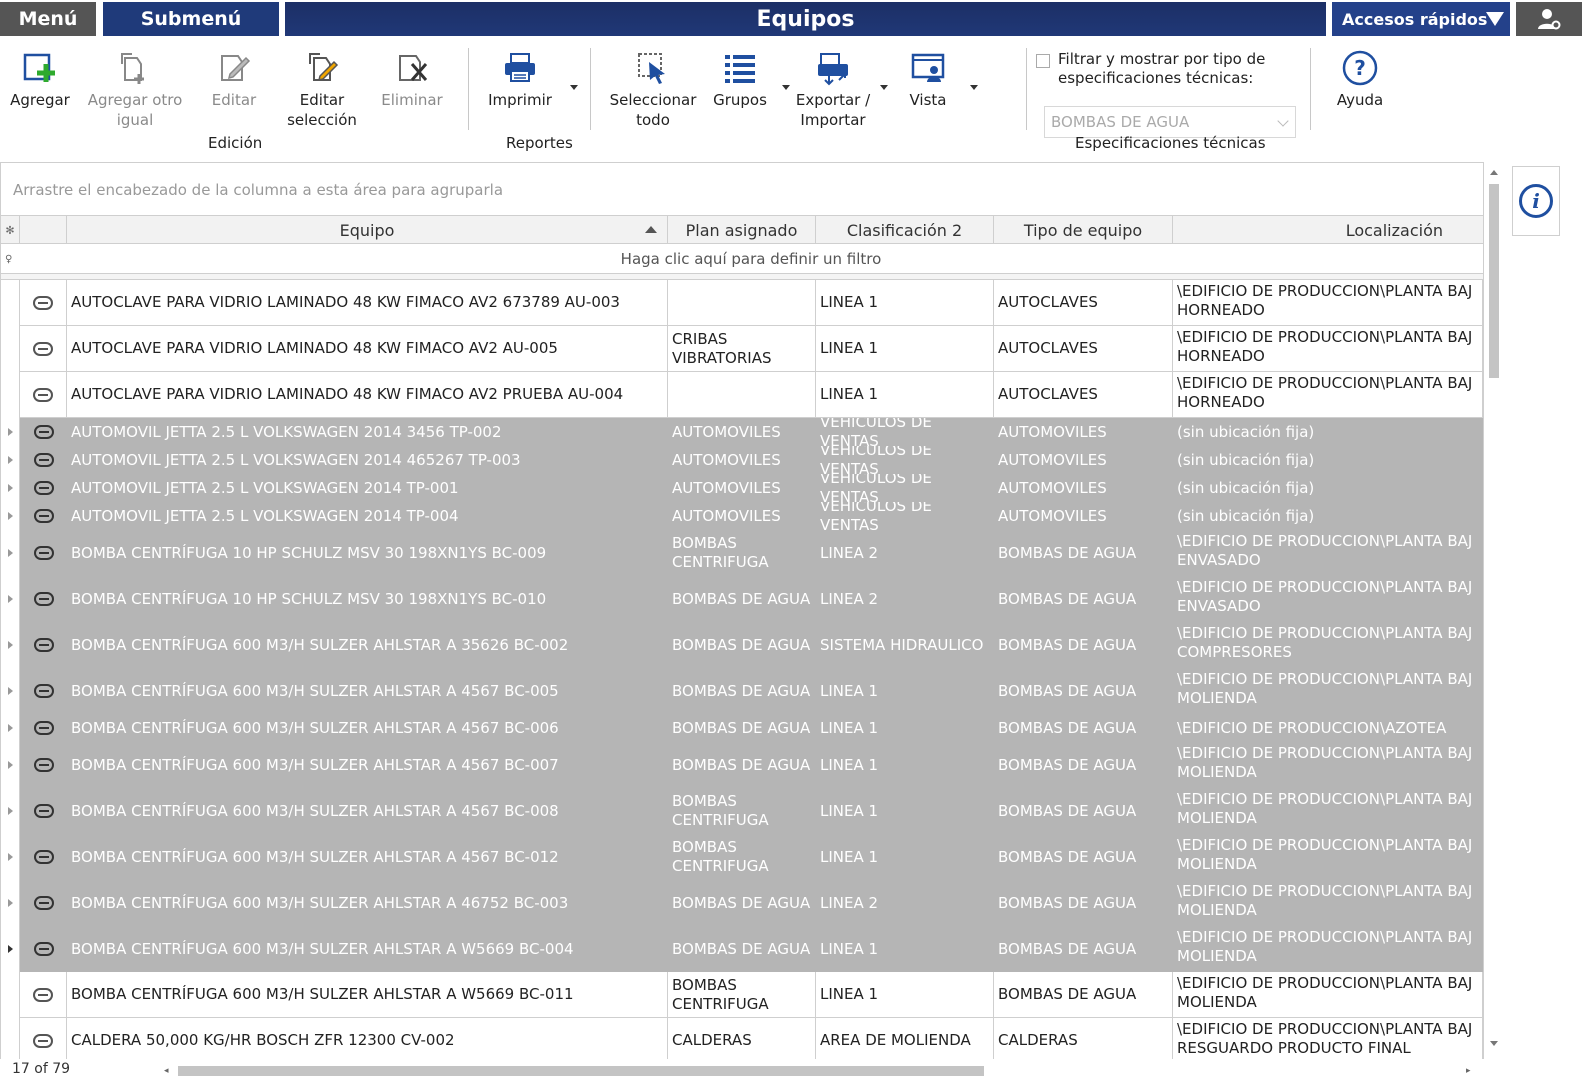  Describe the element at coordinates (653, 88) in the screenshot. I see `select-all-button: Seleccionar todo` at that location.